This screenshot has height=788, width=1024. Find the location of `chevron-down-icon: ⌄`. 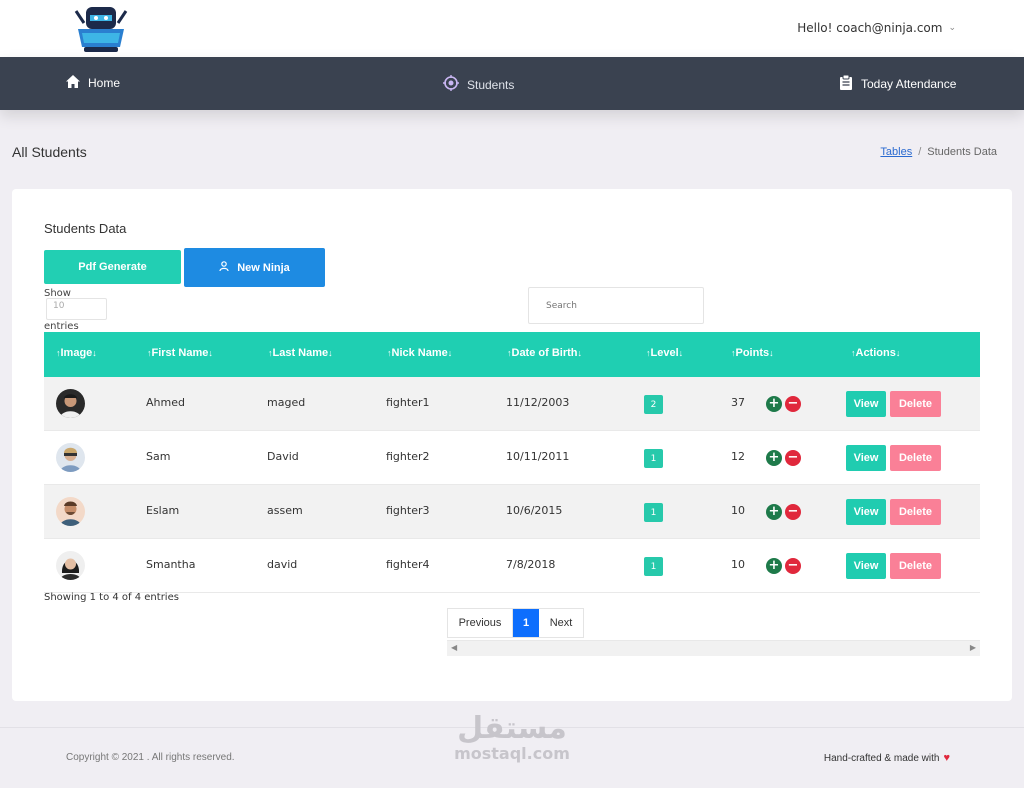

chevron-down-icon: ⌄ is located at coordinates (952, 28).